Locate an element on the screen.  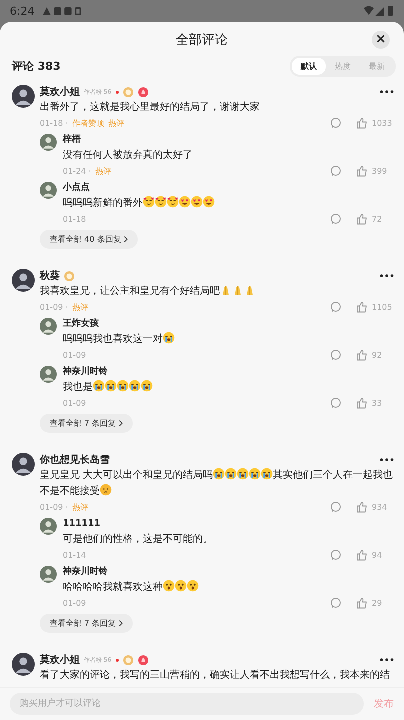
comment-text: 皇兄皇兄 大大可以出个和皇兄的结局吗 其实他们三个人在一起我也不是不能接受 is located at coordinates (217, 483).